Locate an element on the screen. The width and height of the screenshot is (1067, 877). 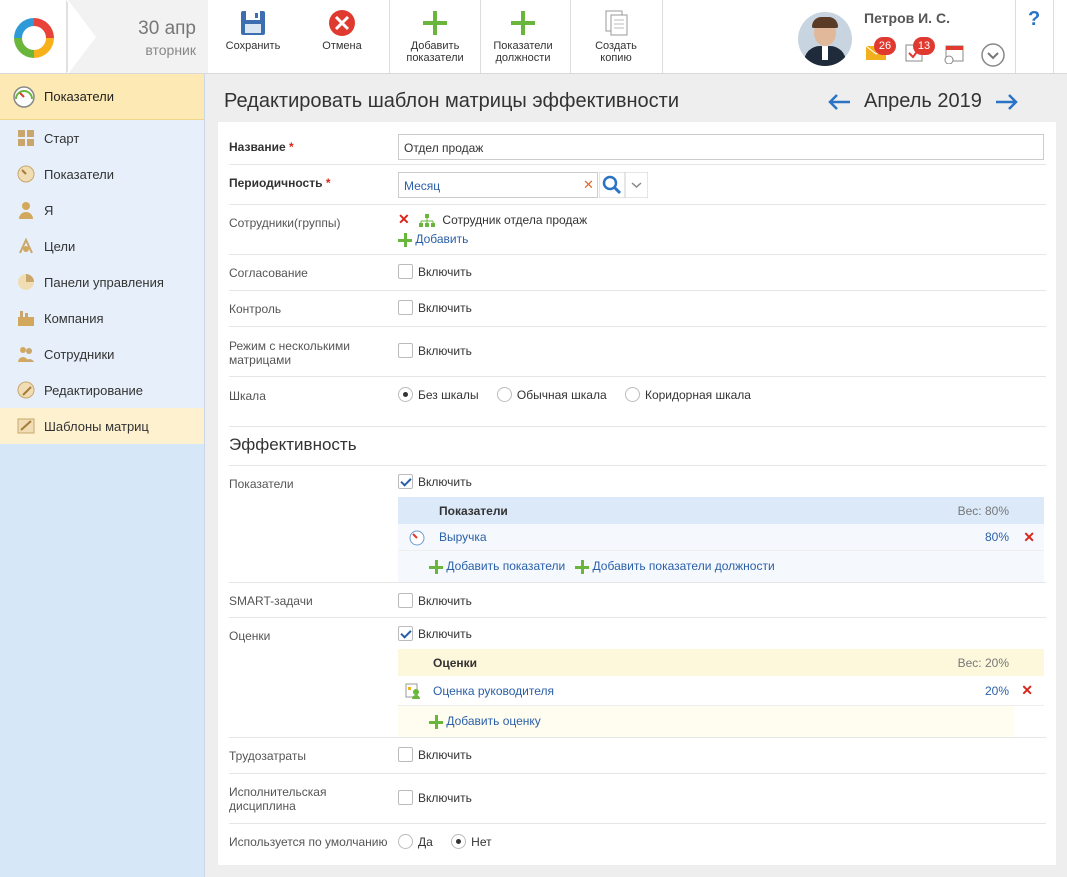
user-name: Петров И. С. is located at coordinates (907, 18).